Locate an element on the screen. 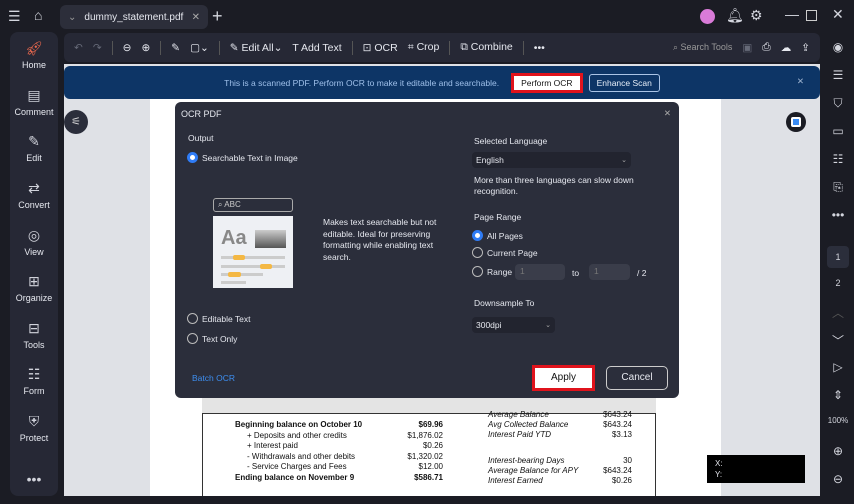 This screenshot has height=504, width=854. form-fields-icon: ☷ is located at coordinates (838, 159).